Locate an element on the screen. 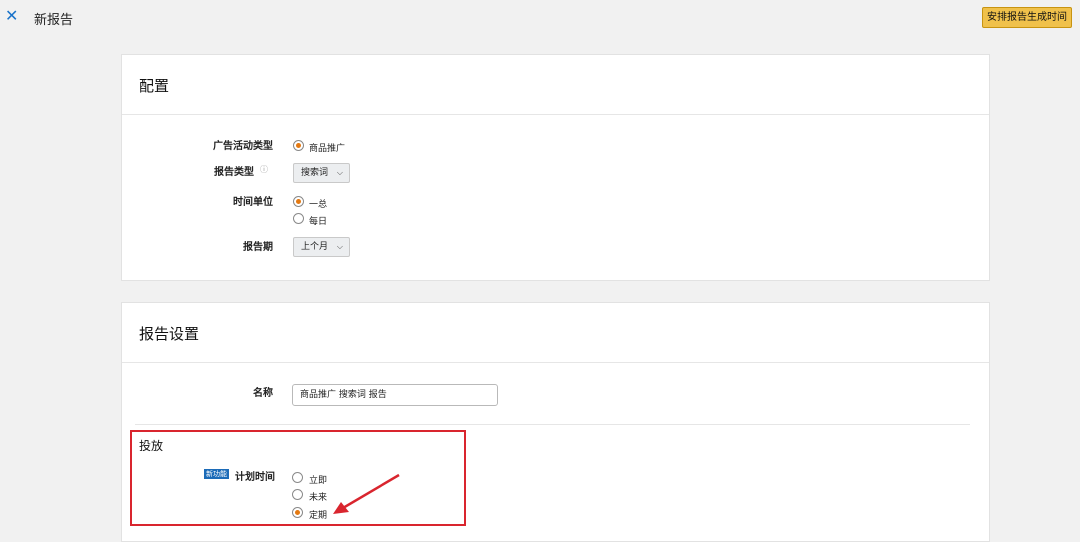  delivery-radio-recurring is located at coordinates (297, 512).